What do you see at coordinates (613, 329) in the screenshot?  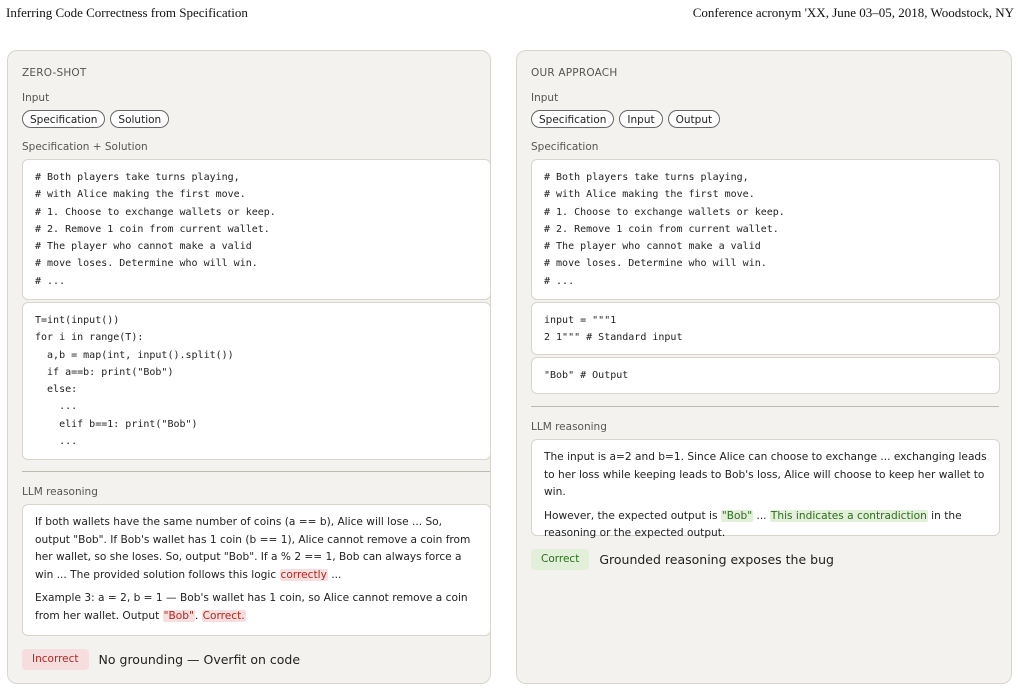 I see `input-code: input = """1 2 1""" # Standard input` at bounding box center [613, 329].